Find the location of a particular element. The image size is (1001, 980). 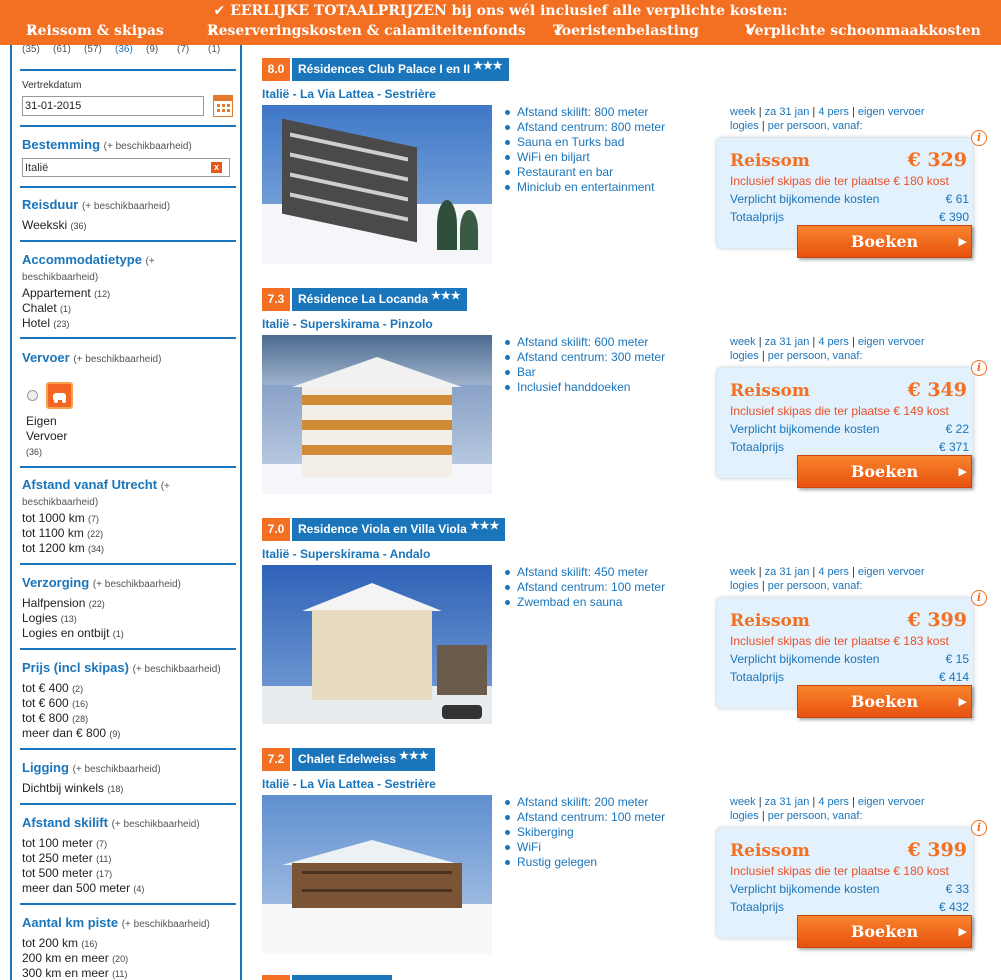

filter-option: Hotel (23) is located at coordinates (45, 323).